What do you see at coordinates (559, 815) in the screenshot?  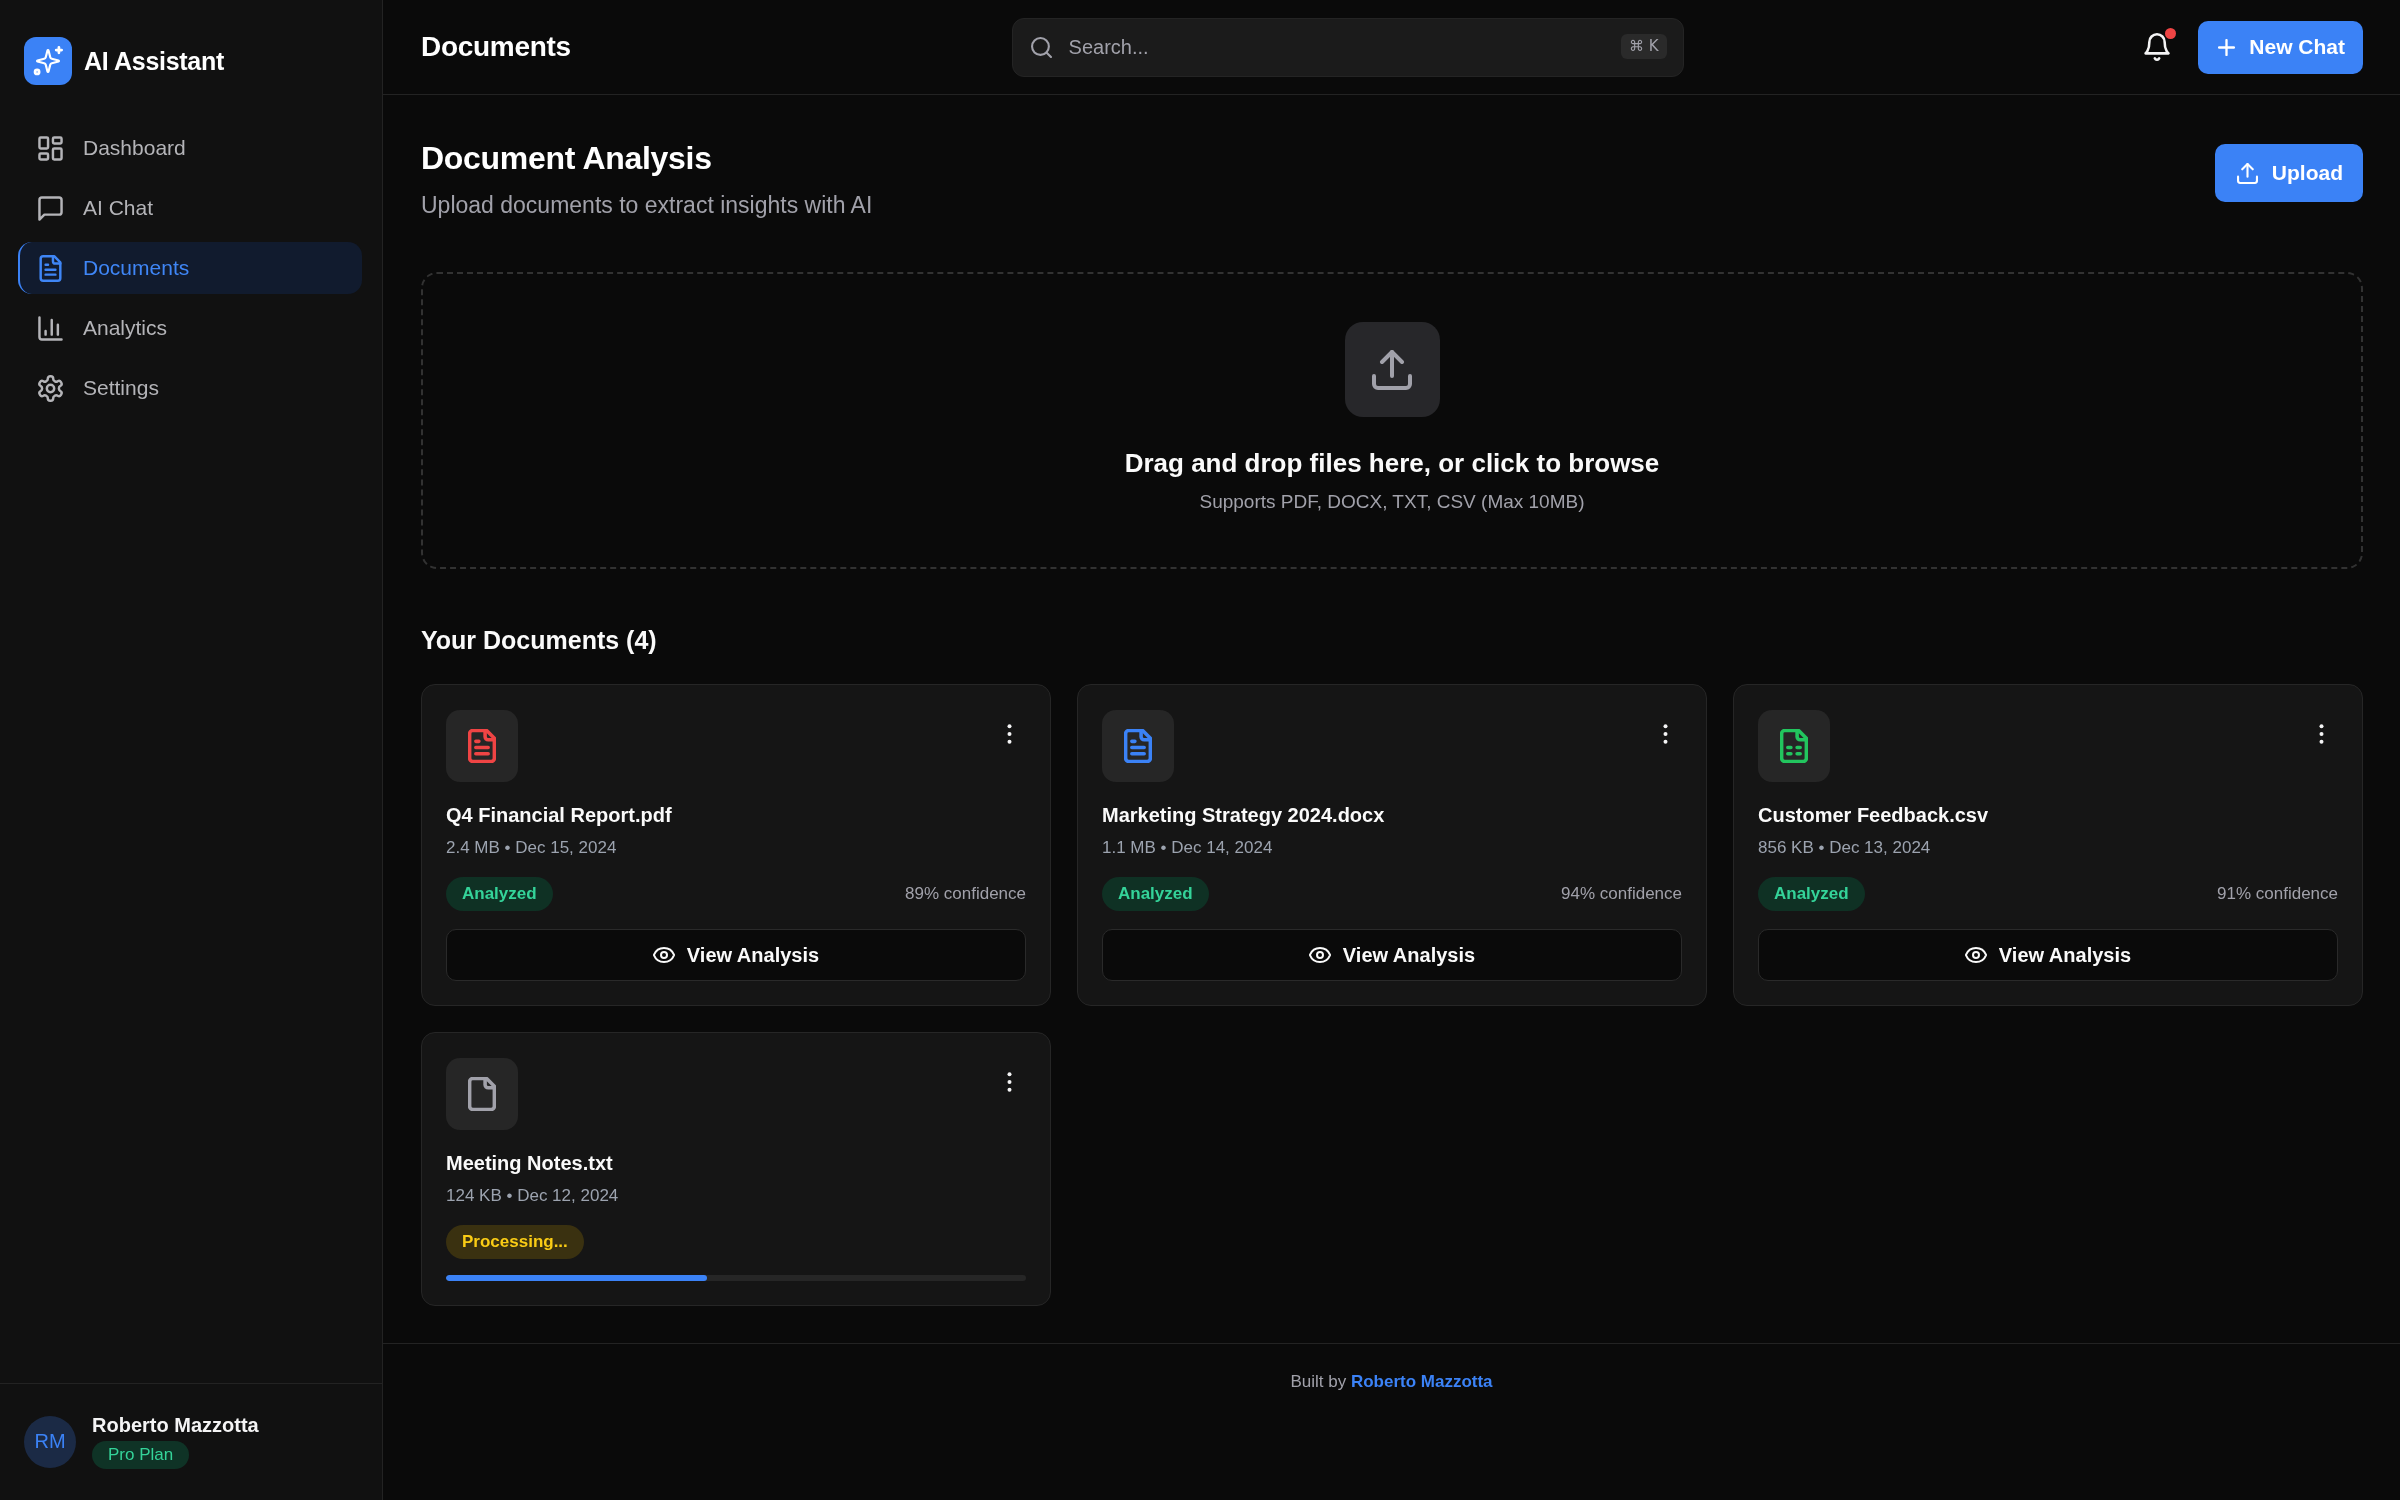 I see `document-name: Q4 Financial Report.pdf` at bounding box center [559, 815].